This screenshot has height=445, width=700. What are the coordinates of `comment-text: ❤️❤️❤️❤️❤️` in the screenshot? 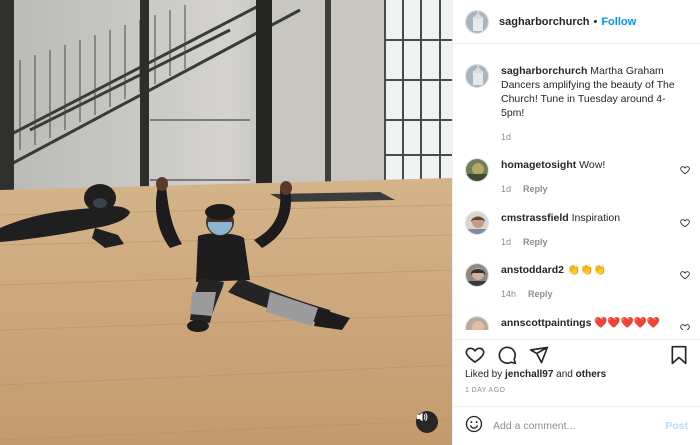 It's located at (627, 323).